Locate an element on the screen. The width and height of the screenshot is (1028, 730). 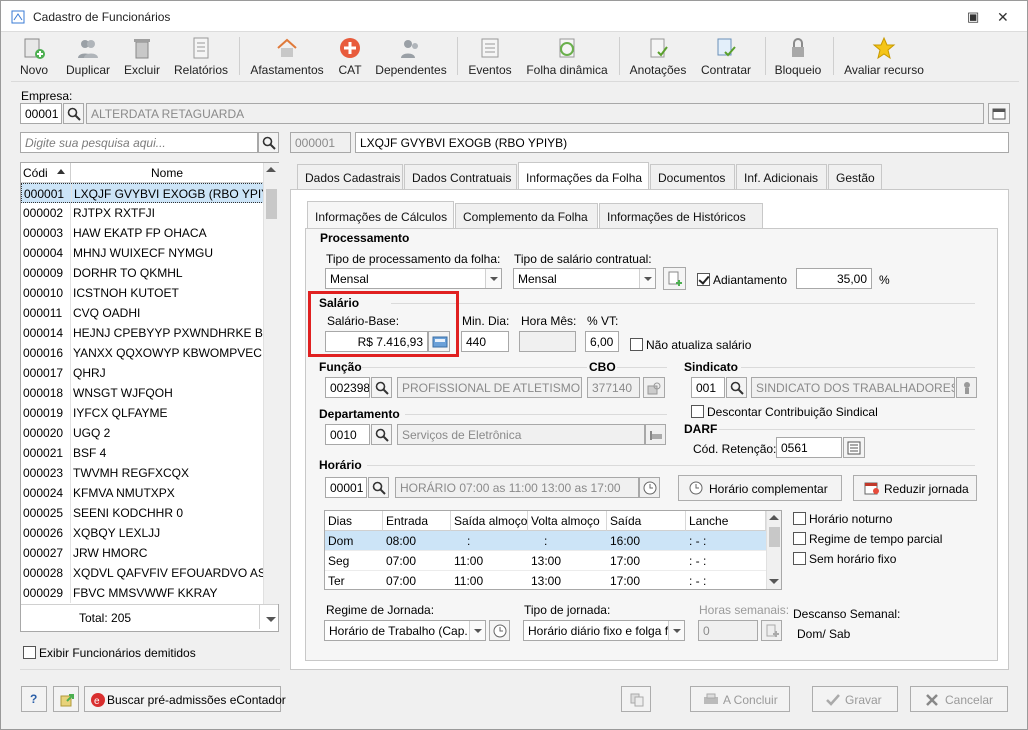
cod-retencao-list-button is located at coordinates (854, 447).